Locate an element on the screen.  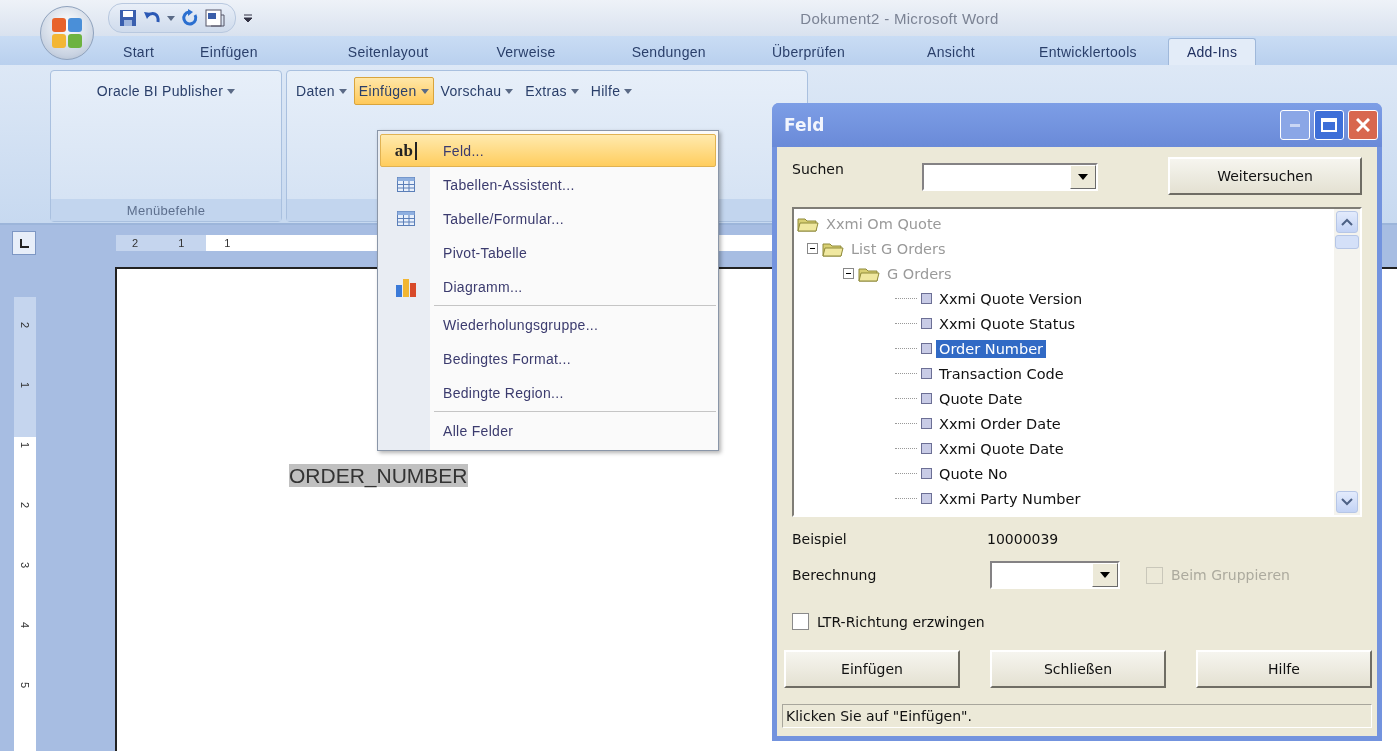
tree-item: Xxmi Quote Status is located at coordinates (1007, 323).